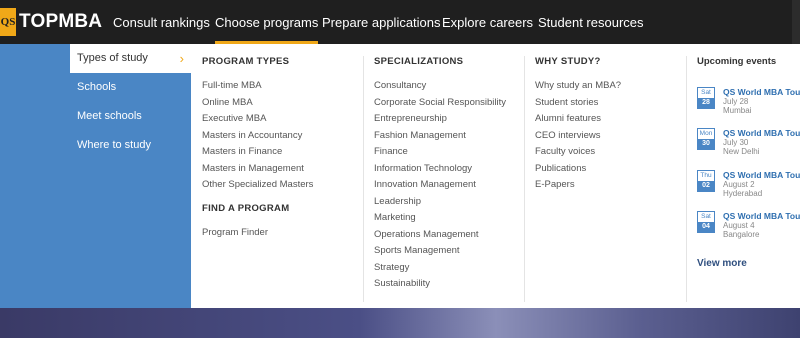 Image resolution: width=800 pixels, height=338 pixels. What do you see at coordinates (440, 251) in the screenshot?
I see `link-sports-management: Sports Management` at bounding box center [440, 251].